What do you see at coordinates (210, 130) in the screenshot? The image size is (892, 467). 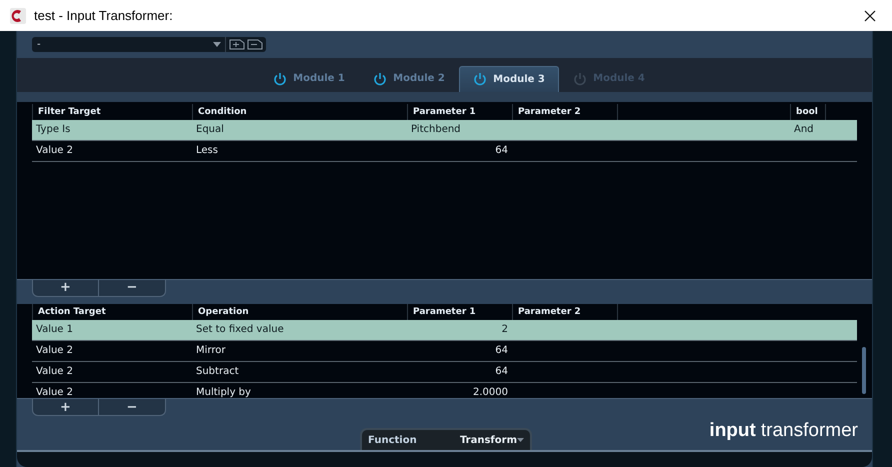 I see `table-cell: Equal` at bounding box center [210, 130].